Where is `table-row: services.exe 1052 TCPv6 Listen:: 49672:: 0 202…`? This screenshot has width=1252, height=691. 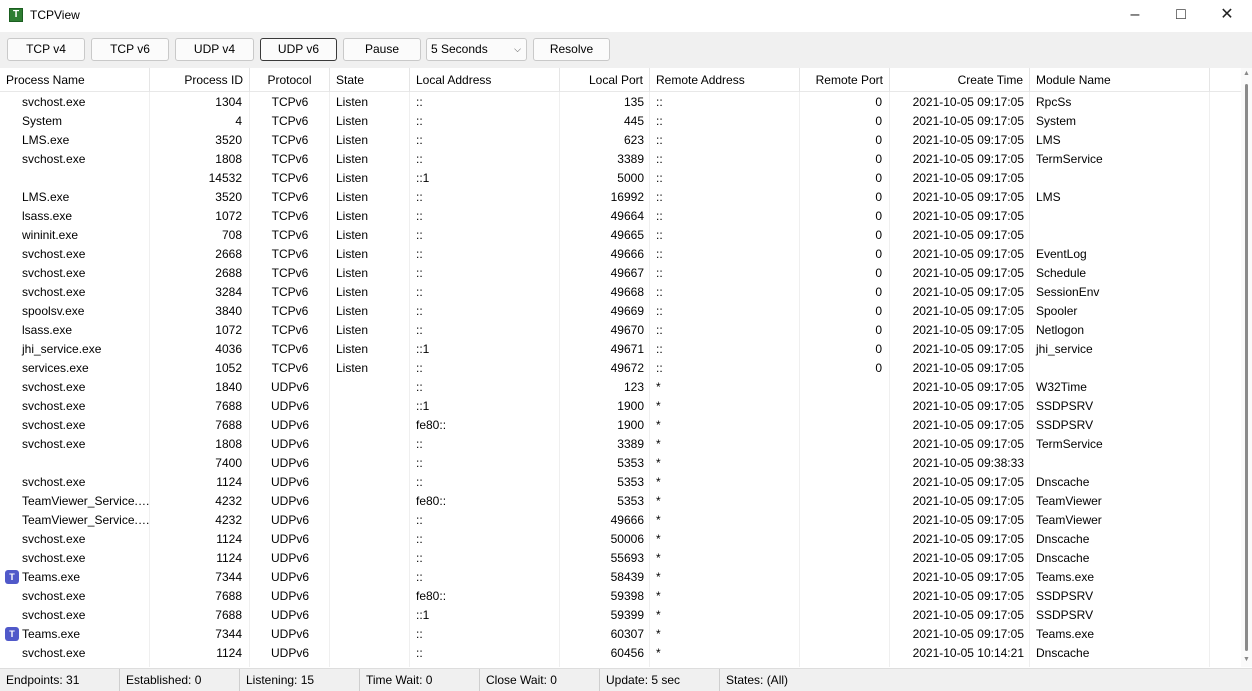
table-row: services.exe 1052 TCPv6 Listen:: 49672:: 0 202… is located at coordinates (620, 368).